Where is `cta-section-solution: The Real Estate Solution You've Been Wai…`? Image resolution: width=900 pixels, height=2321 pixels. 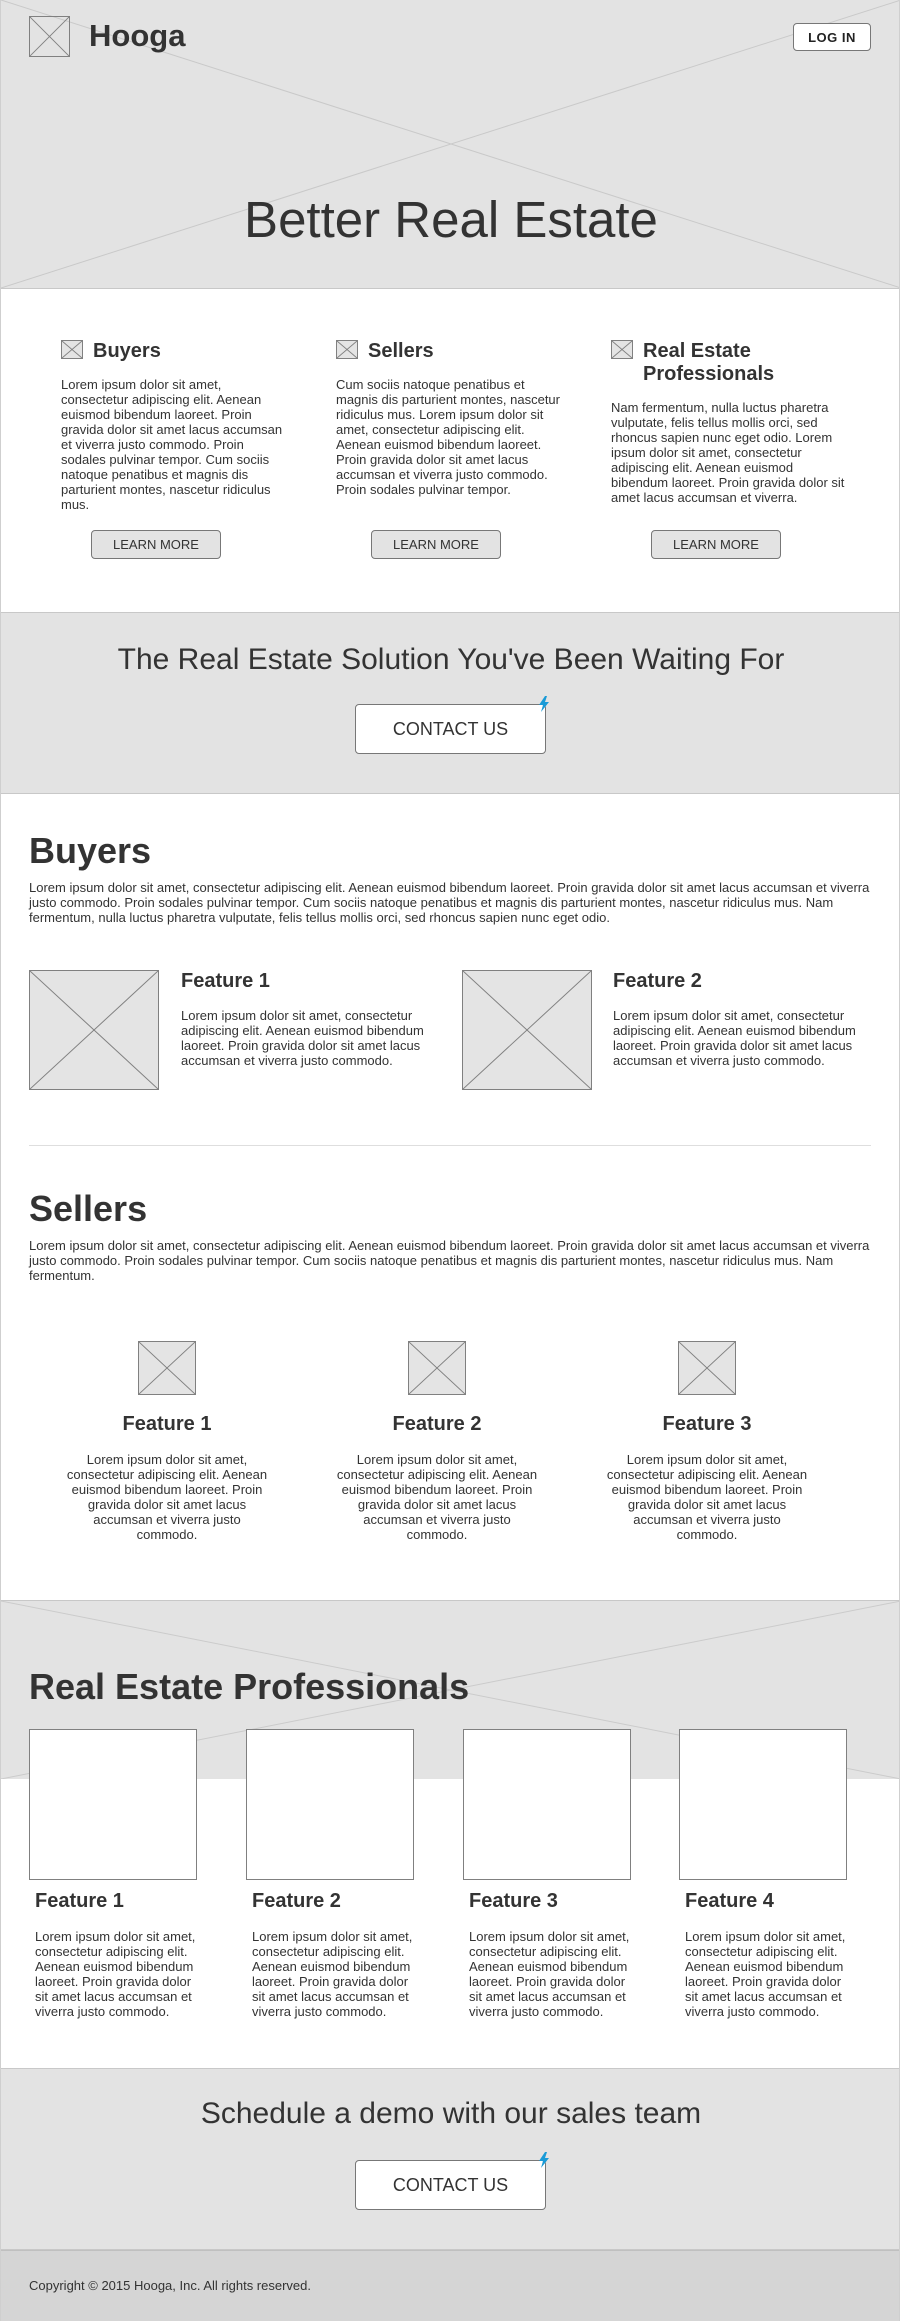
cta-section-solution: The Real Estate Solution You've Been Wai… is located at coordinates (450, 703).